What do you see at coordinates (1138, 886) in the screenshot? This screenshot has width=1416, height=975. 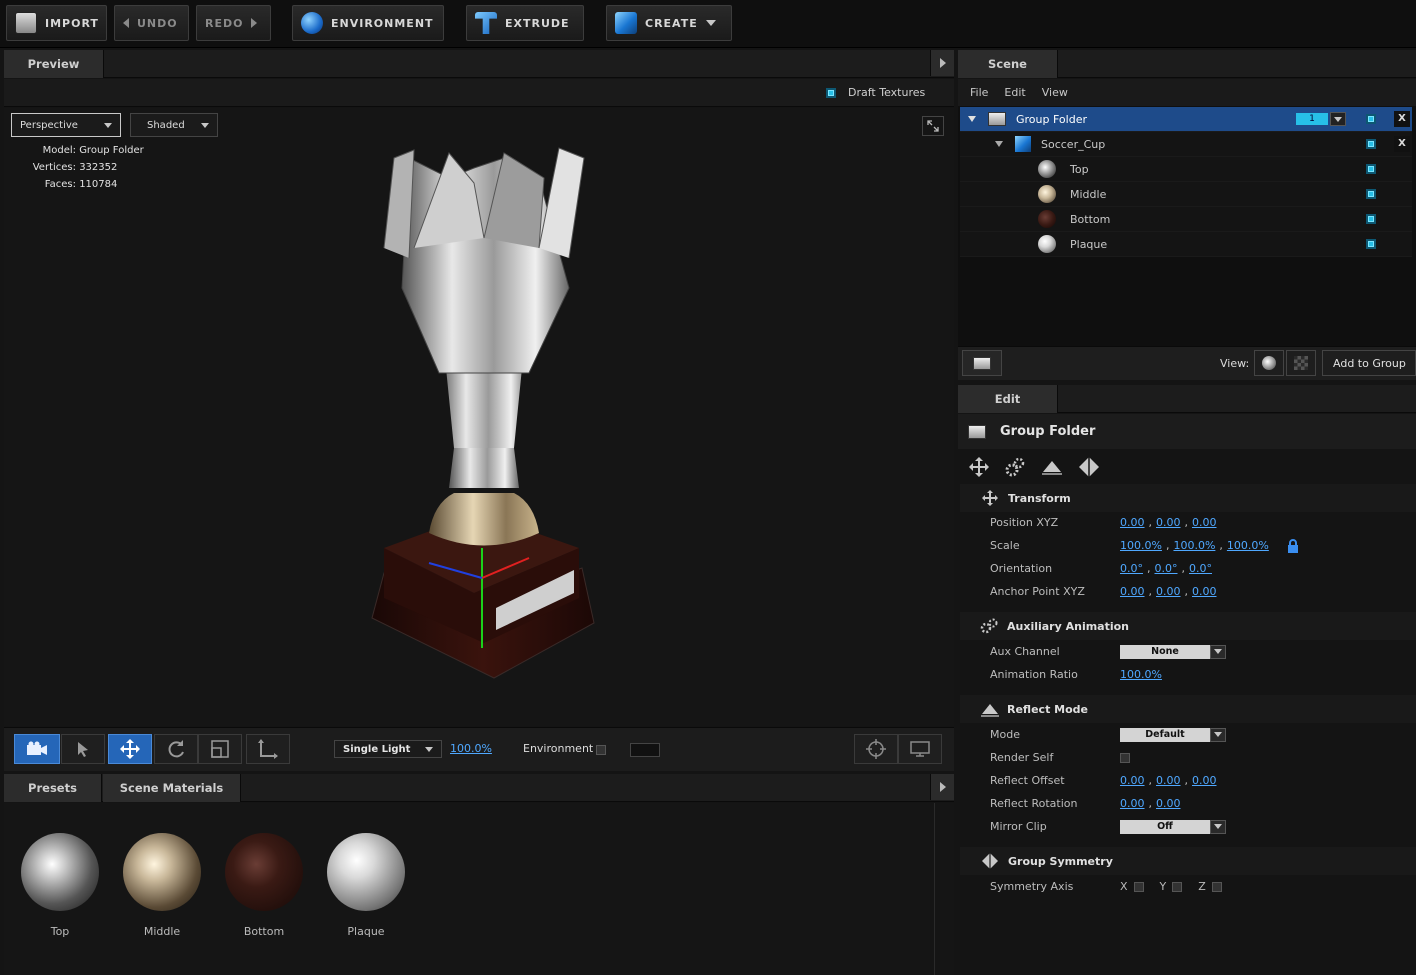 I see `axis-x-checkbox` at bounding box center [1138, 886].